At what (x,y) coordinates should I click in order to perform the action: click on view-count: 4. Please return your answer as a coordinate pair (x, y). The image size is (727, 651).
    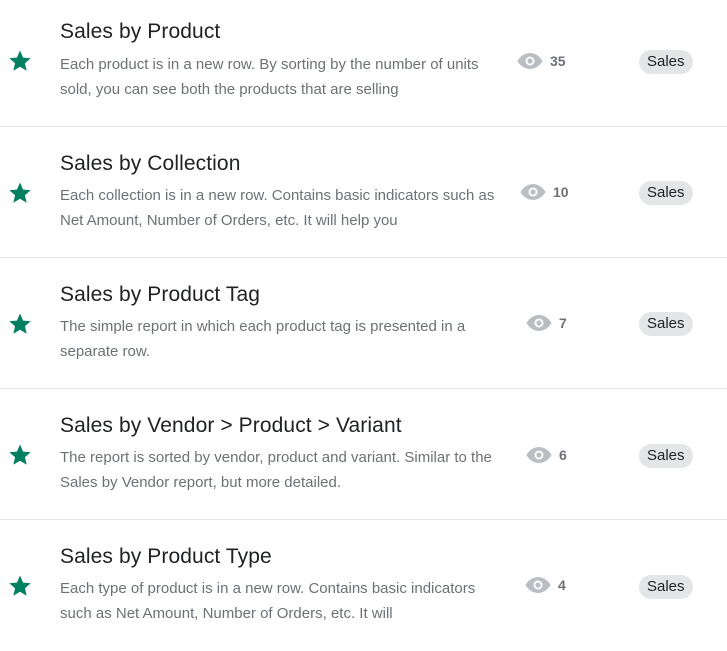
    Looking at the image, I should click on (545, 585).